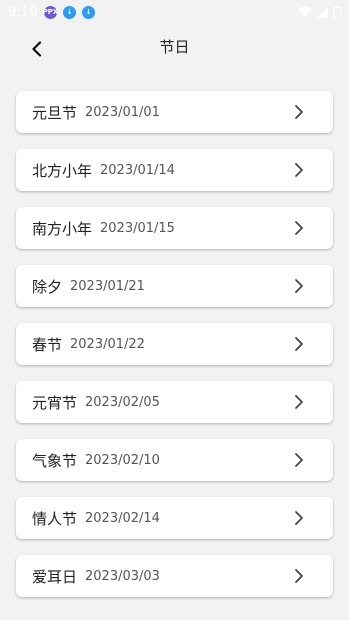 This screenshot has height=620, width=349. What do you see at coordinates (55, 518) in the screenshot?
I see `holiday-name: 情人节` at bounding box center [55, 518].